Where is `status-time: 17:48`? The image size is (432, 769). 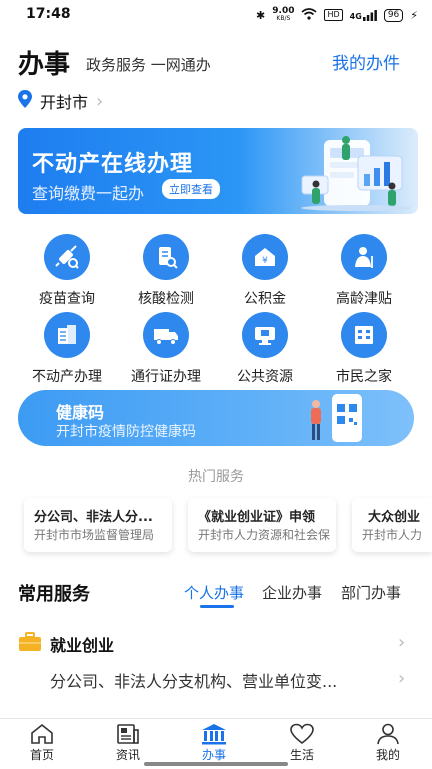
status-time: 17:48 is located at coordinates (48, 14).